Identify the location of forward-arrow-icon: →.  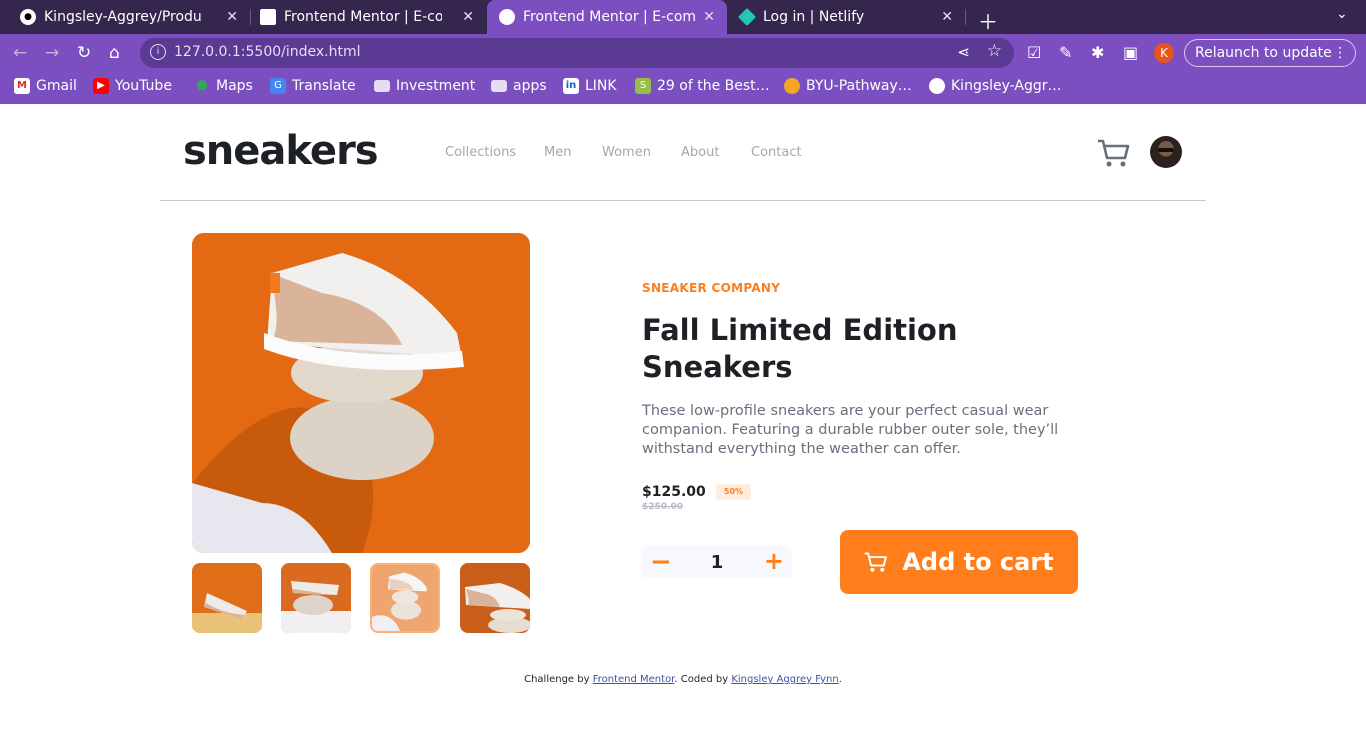
(52, 53).